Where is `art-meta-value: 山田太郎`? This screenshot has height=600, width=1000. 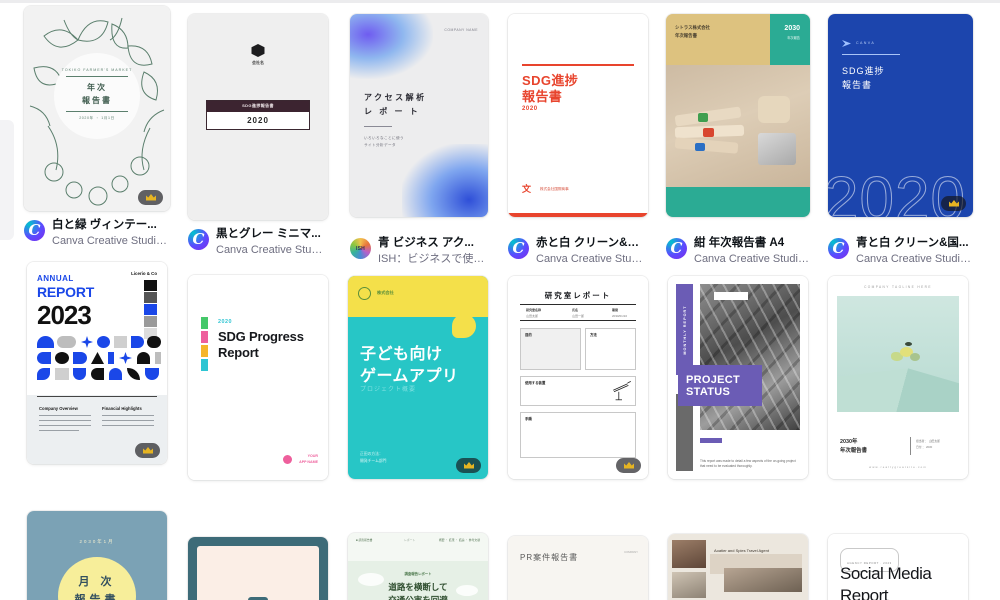
art-meta-value: 山田太郎 is located at coordinates (532, 316).